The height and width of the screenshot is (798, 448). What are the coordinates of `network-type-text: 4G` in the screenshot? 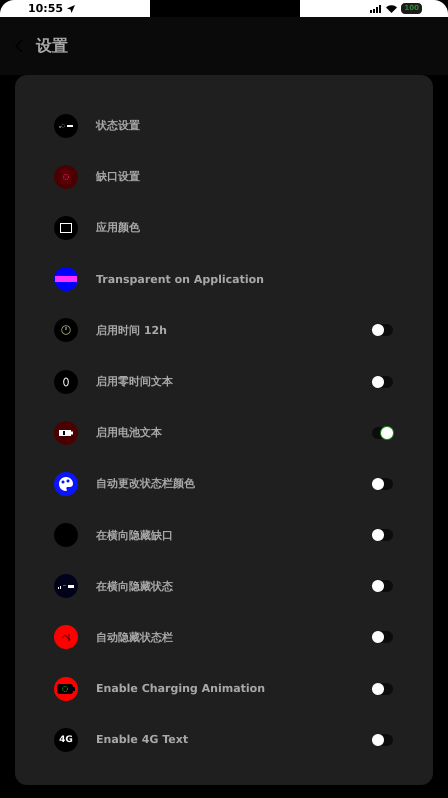 It's located at (66, 739).